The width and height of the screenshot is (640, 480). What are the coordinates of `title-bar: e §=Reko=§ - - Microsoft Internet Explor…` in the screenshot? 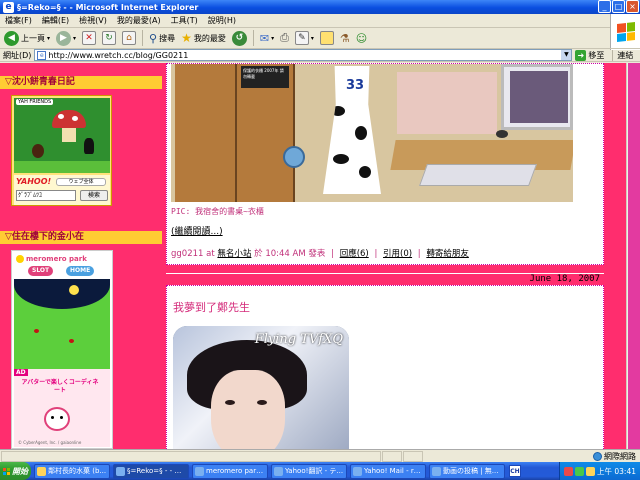 It's located at (320, 7).